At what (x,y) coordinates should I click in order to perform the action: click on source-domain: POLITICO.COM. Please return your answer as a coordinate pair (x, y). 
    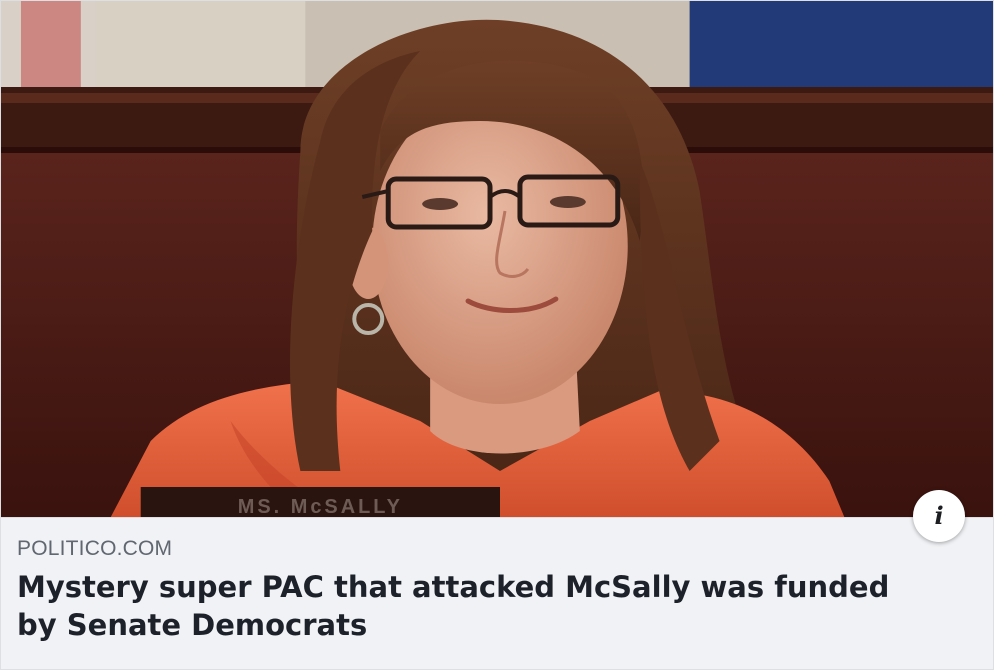
    Looking at the image, I should click on (95, 548).